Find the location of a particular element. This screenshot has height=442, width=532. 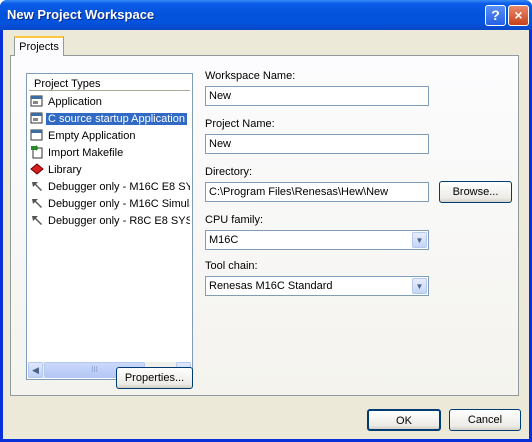

cpu-family-select: M16C ▼ is located at coordinates (317, 240).